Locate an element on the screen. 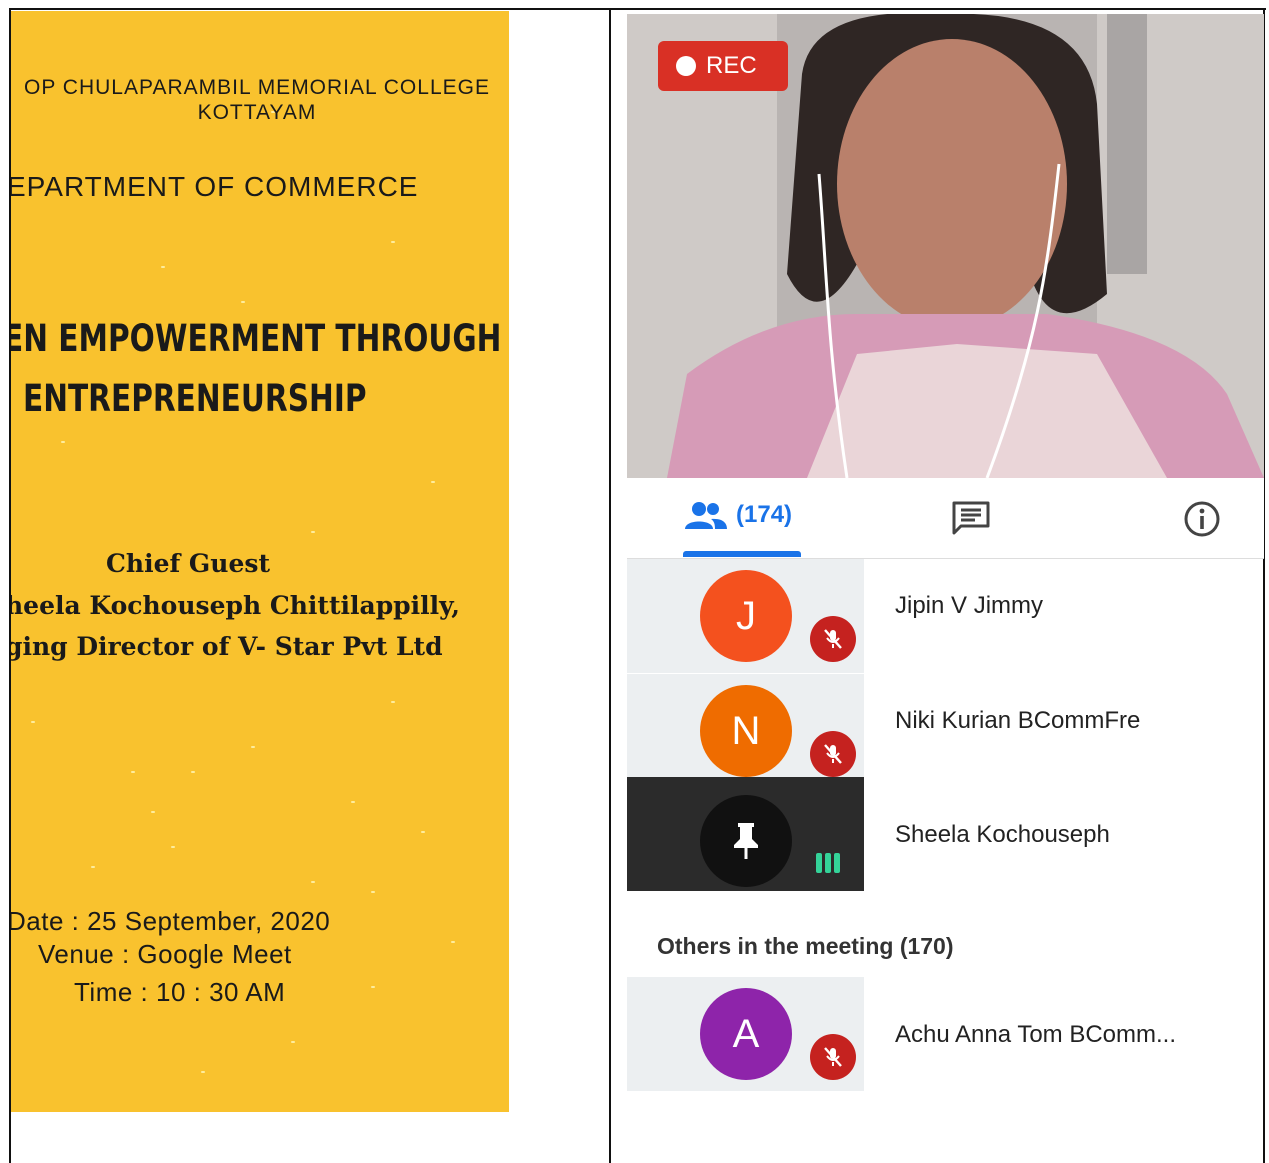 The height and width of the screenshot is (1163, 1269). participant-tile: A is located at coordinates (745, 1034).